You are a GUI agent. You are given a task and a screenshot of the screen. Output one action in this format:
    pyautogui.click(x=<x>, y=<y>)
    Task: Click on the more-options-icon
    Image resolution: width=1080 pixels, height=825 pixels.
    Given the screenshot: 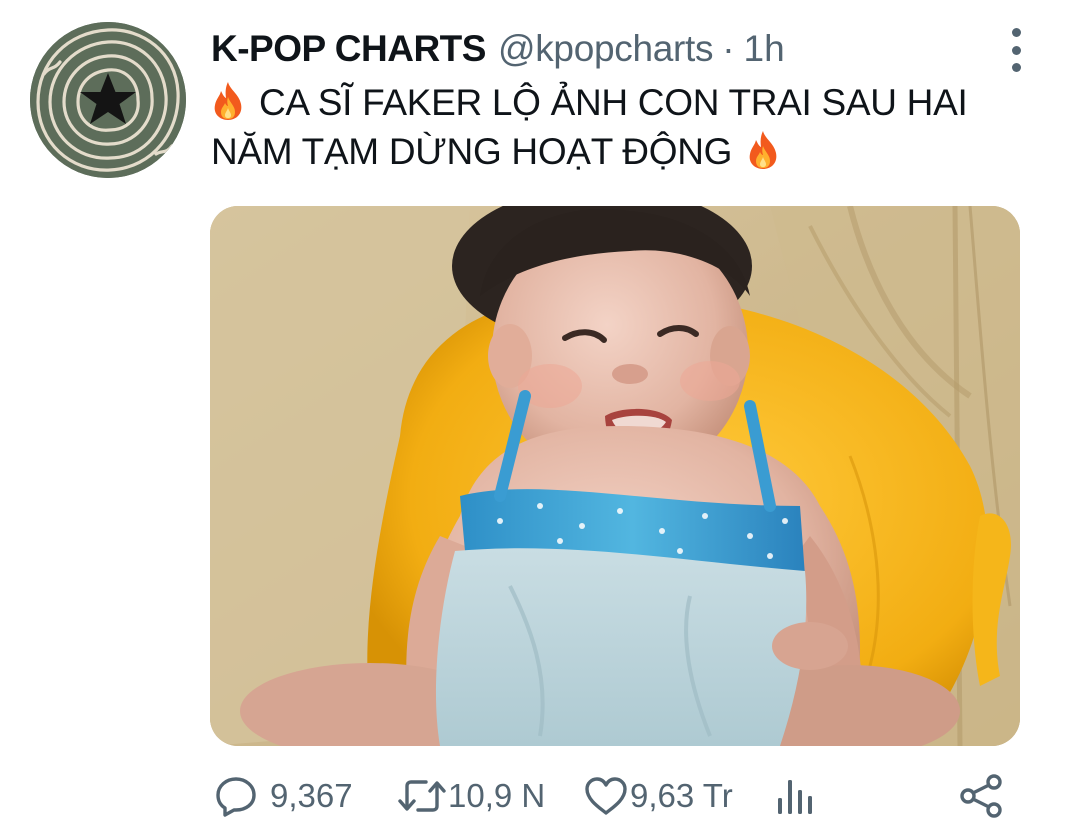 What is the action you would take?
    pyautogui.click(x=1016, y=50)
    